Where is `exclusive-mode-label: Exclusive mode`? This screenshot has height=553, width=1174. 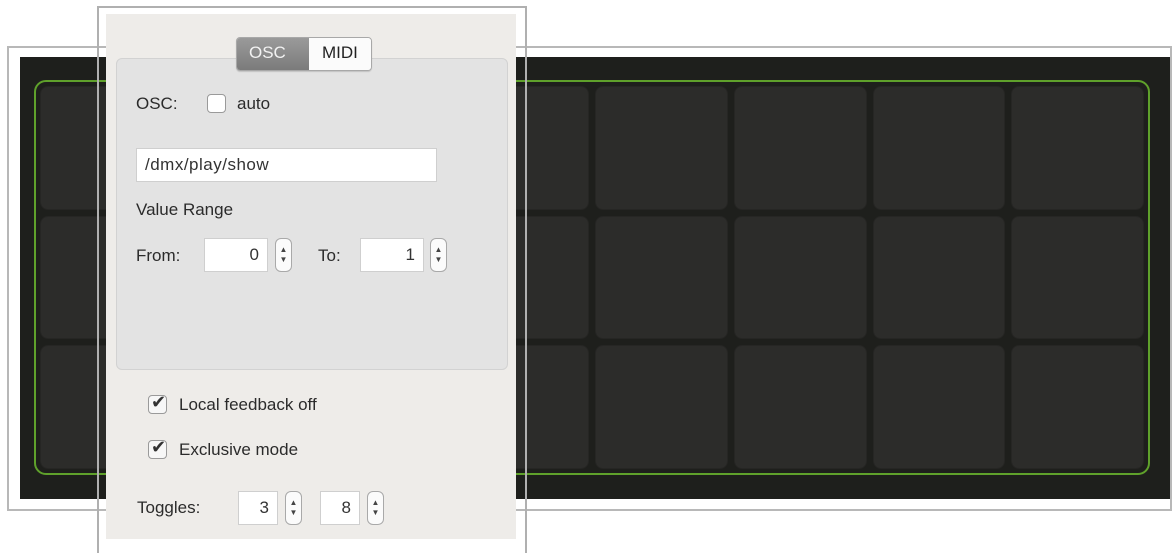 exclusive-mode-label: Exclusive mode is located at coordinates (239, 449).